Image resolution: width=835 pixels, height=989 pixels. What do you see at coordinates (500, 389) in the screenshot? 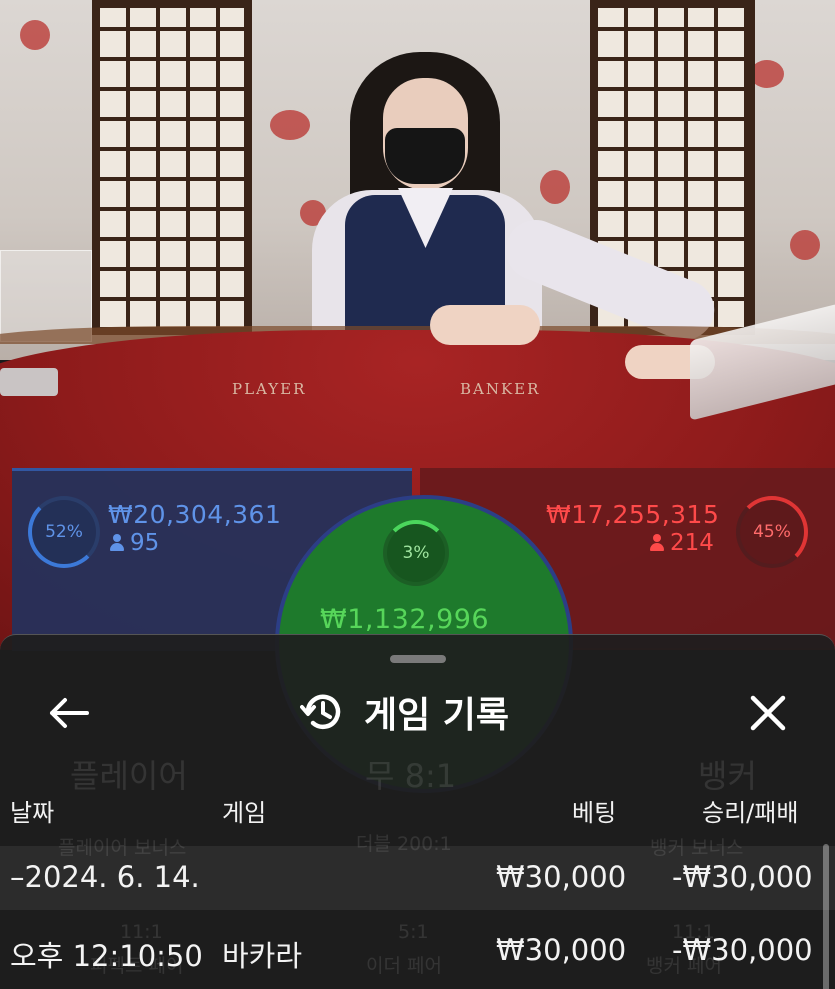
I see `table-label-banker: BANKER` at bounding box center [500, 389].